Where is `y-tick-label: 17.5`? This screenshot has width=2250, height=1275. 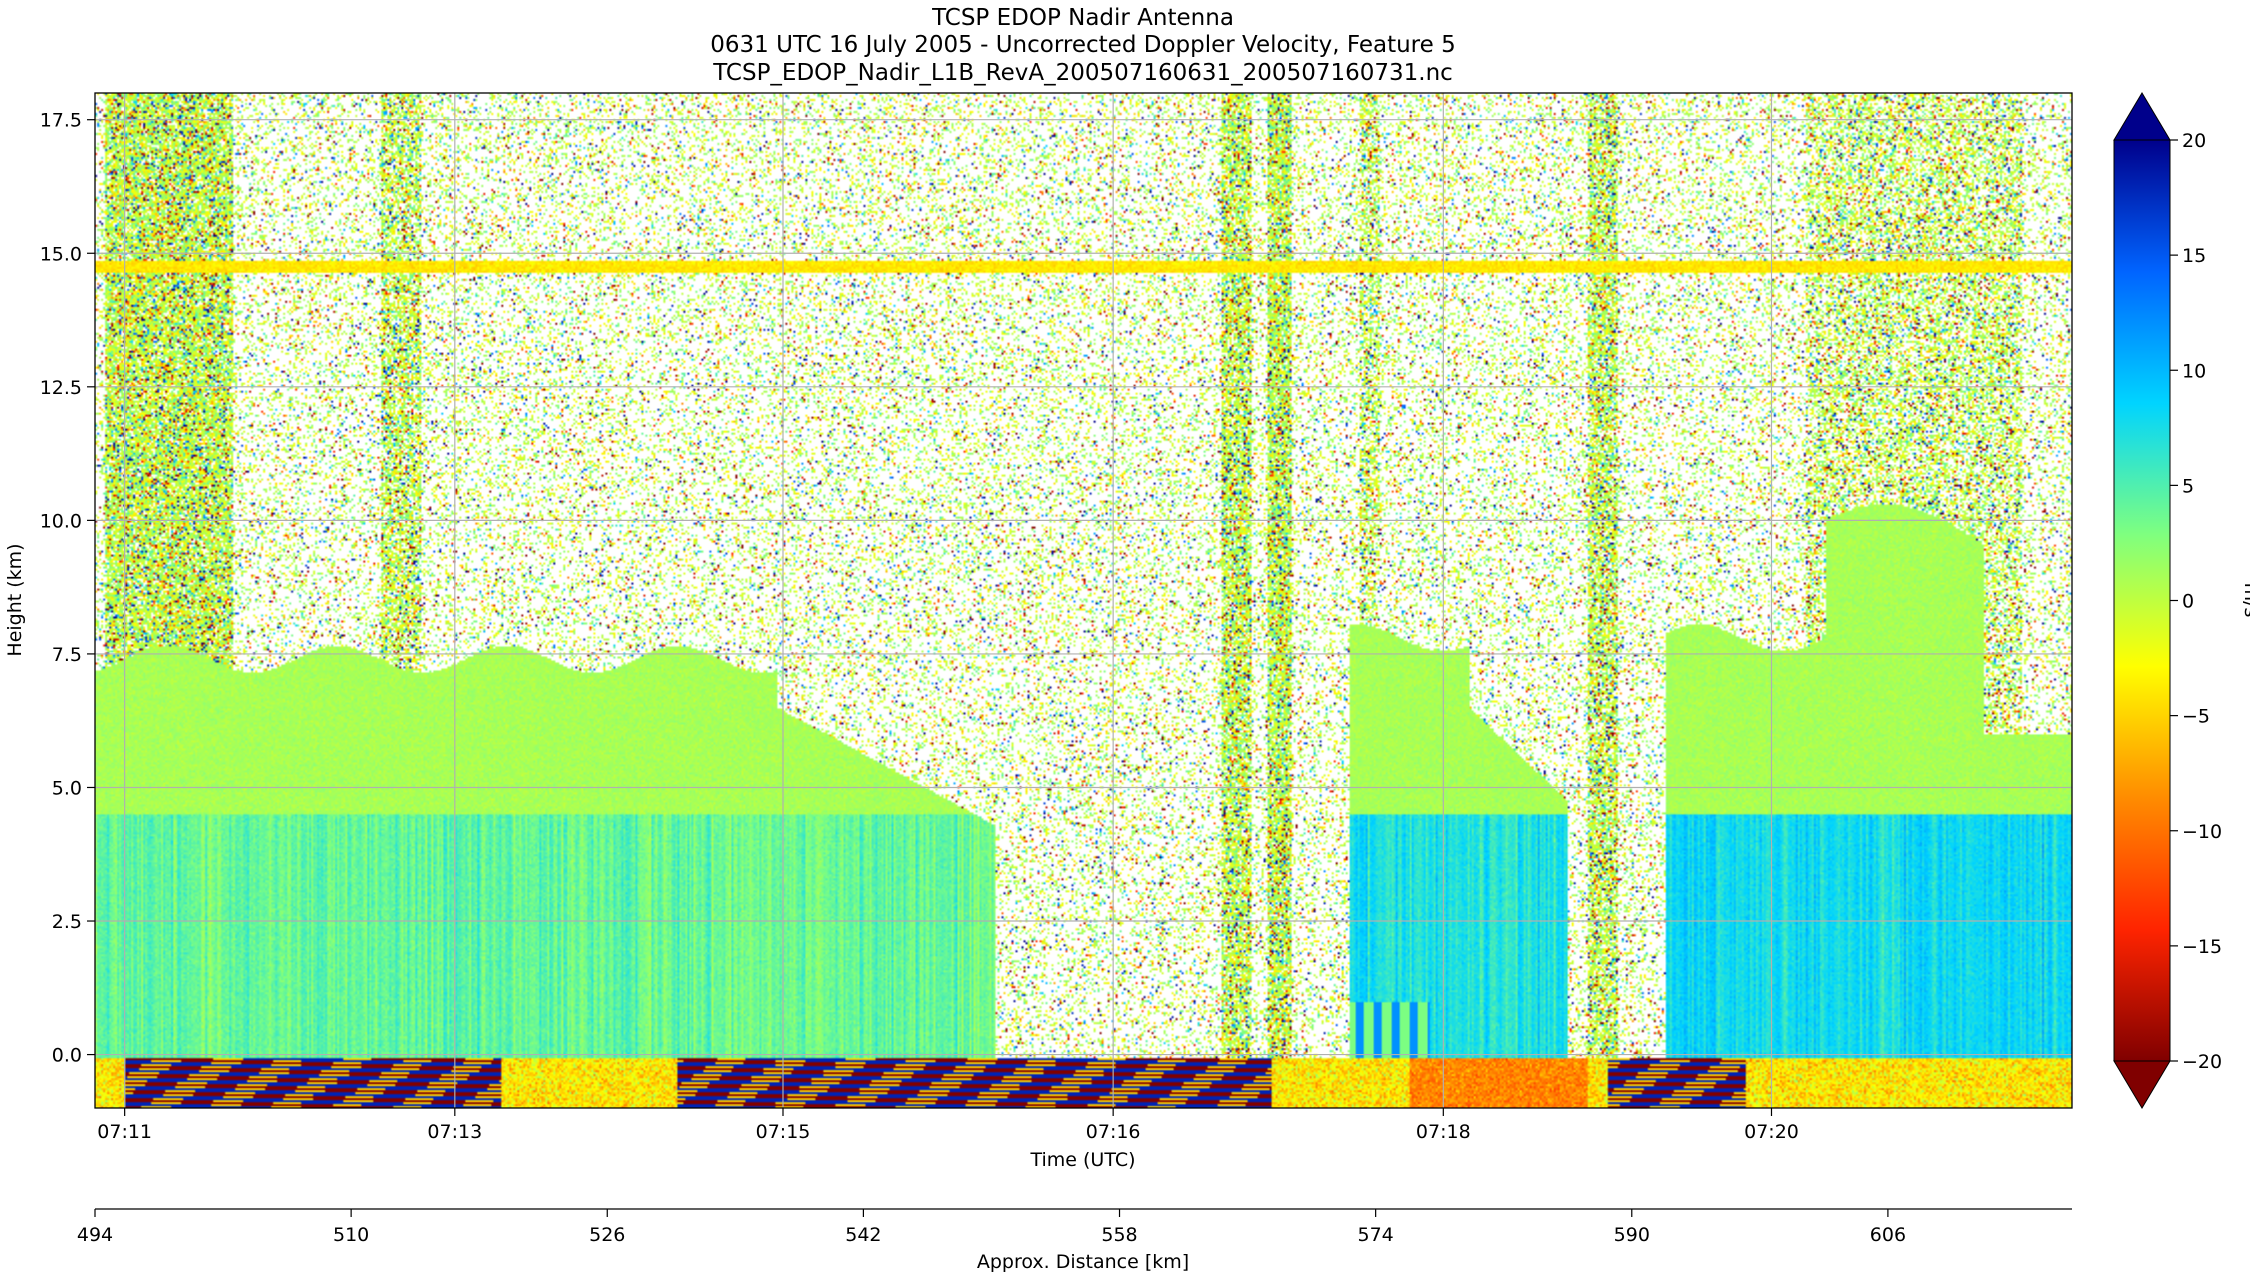 y-tick-label: 17.5 is located at coordinates (61, 121).